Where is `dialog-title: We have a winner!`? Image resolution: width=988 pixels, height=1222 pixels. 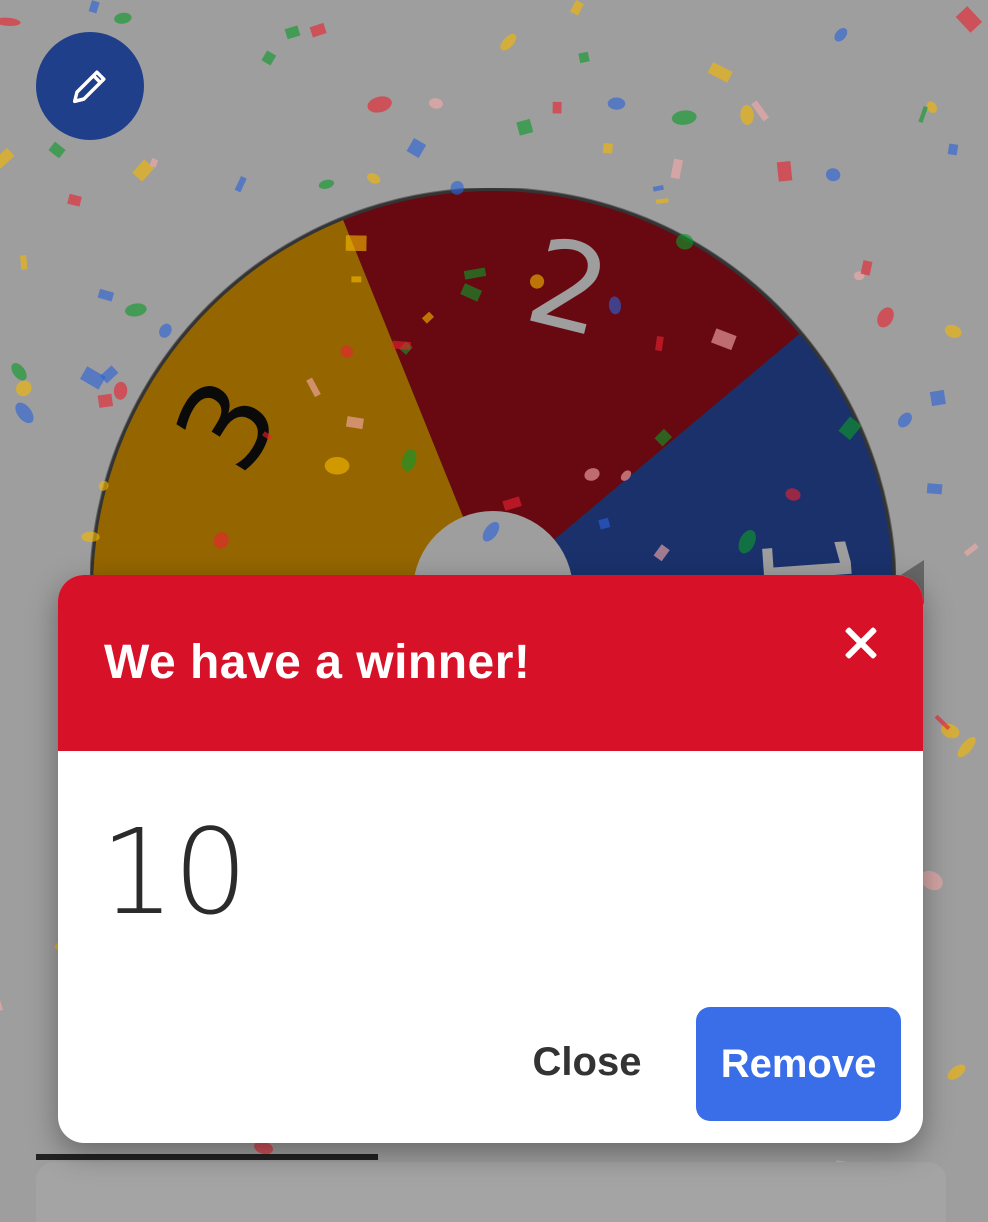 dialog-title: We have a winner! is located at coordinates (317, 662).